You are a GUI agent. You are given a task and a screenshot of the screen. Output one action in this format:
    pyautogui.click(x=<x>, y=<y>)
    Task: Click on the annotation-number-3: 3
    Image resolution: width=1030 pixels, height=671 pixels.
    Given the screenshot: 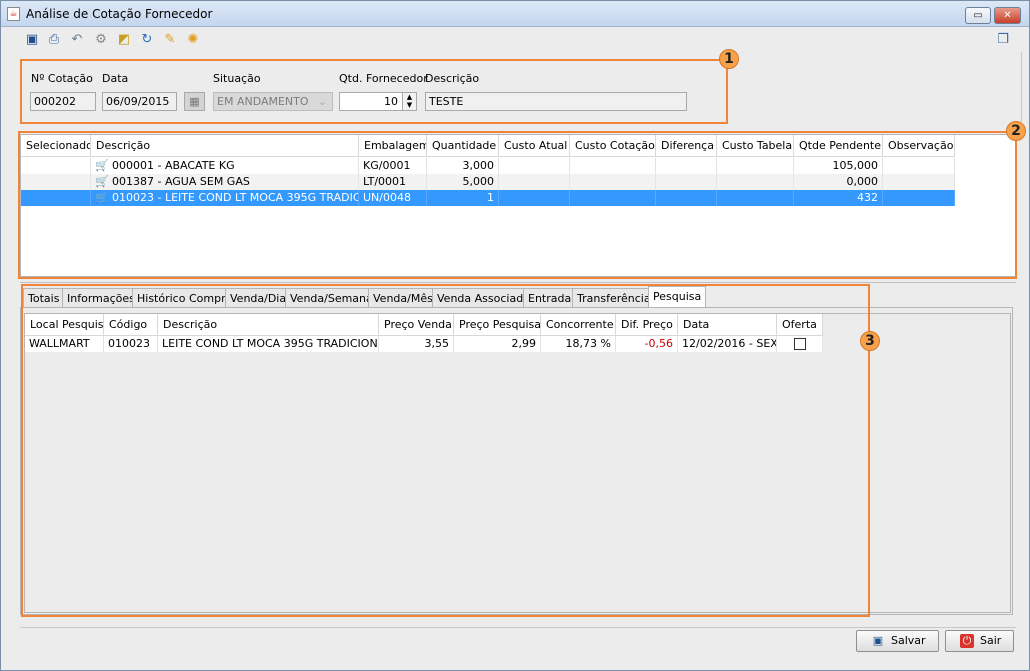 What is the action you would take?
    pyautogui.click(x=870, y=341)
    